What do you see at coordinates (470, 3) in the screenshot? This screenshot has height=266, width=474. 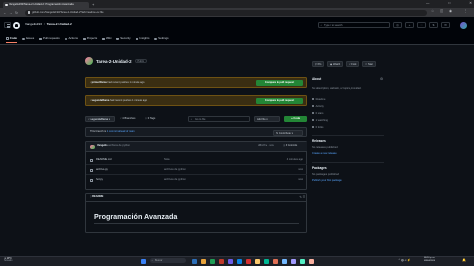 I see `close-window-button: ✕` at bounding box center [470, 3].